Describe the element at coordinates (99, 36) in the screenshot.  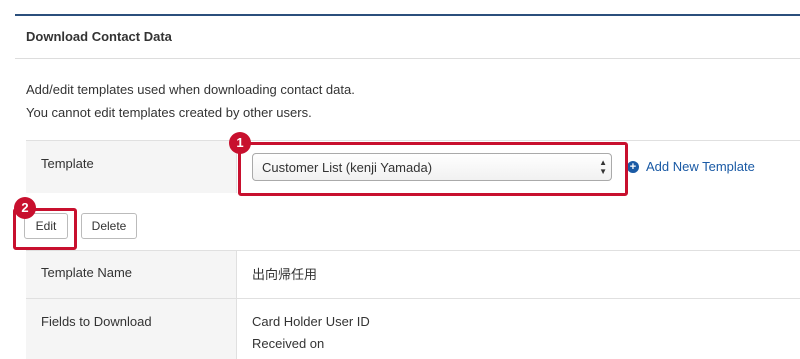
I see `panel-title: Download Contact Data` at that location.